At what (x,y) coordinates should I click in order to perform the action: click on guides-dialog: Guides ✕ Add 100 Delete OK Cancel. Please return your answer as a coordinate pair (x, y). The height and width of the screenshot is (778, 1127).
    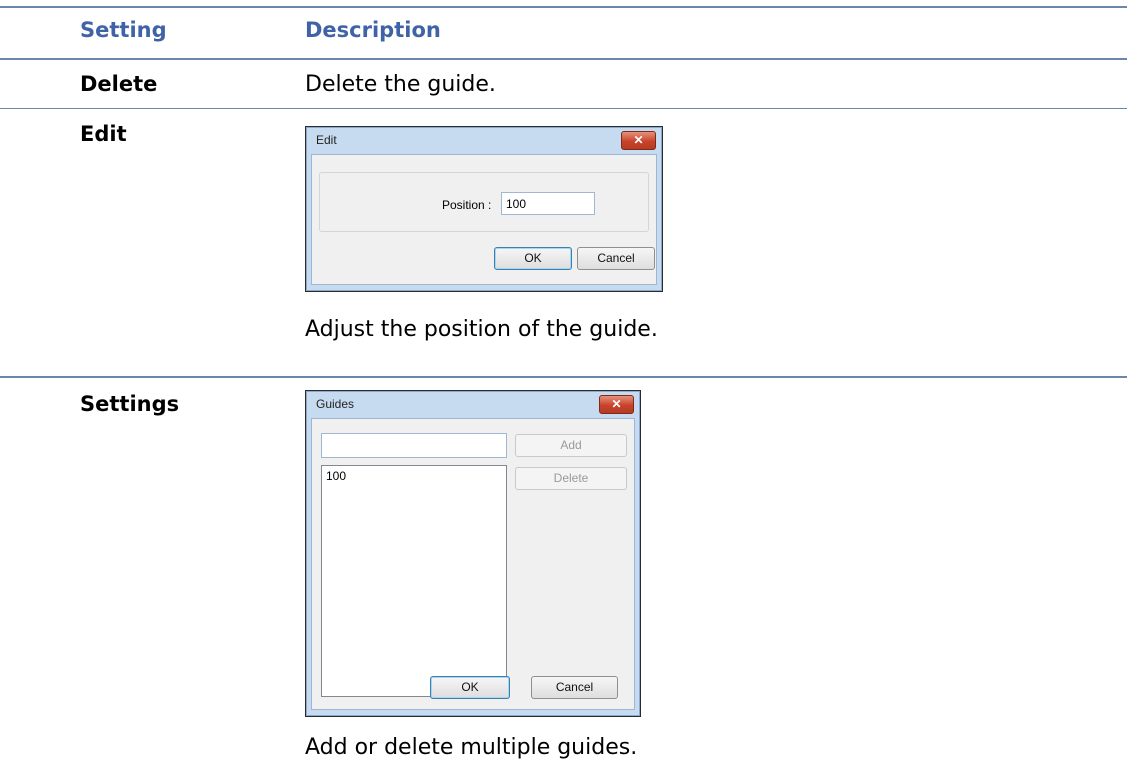
    Looking at the image, I should click on (473, 553).